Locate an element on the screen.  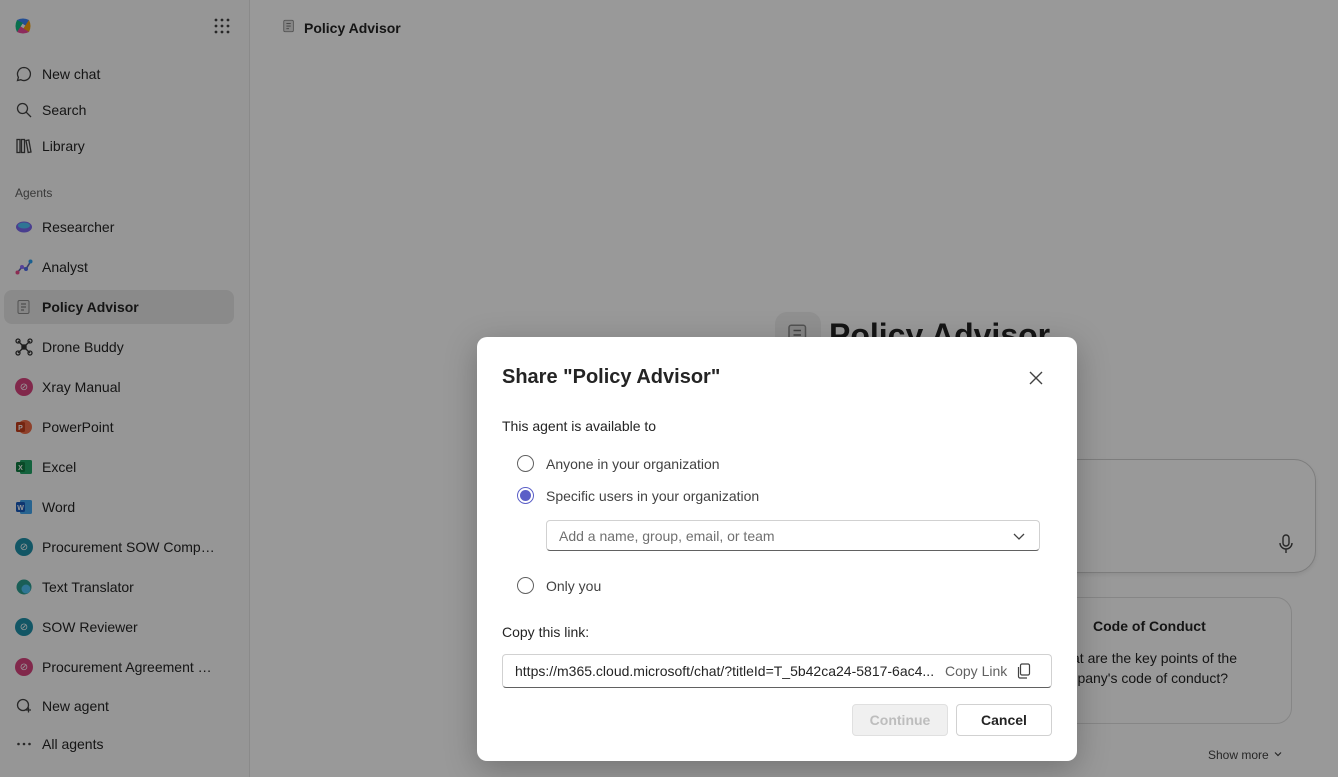
close-icon is located at coordinates (1036, 378).